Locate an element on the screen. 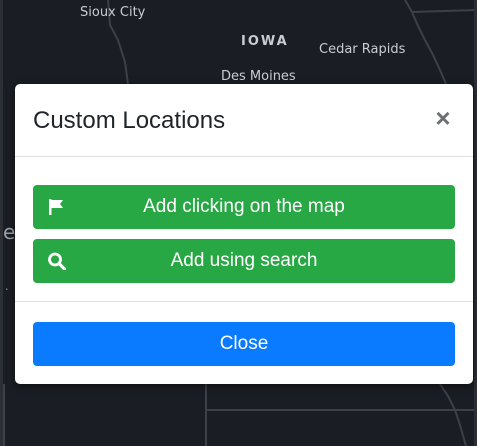  add-clicking-on-map-button: Add clicking on the map is located at coordinates (244, 207).